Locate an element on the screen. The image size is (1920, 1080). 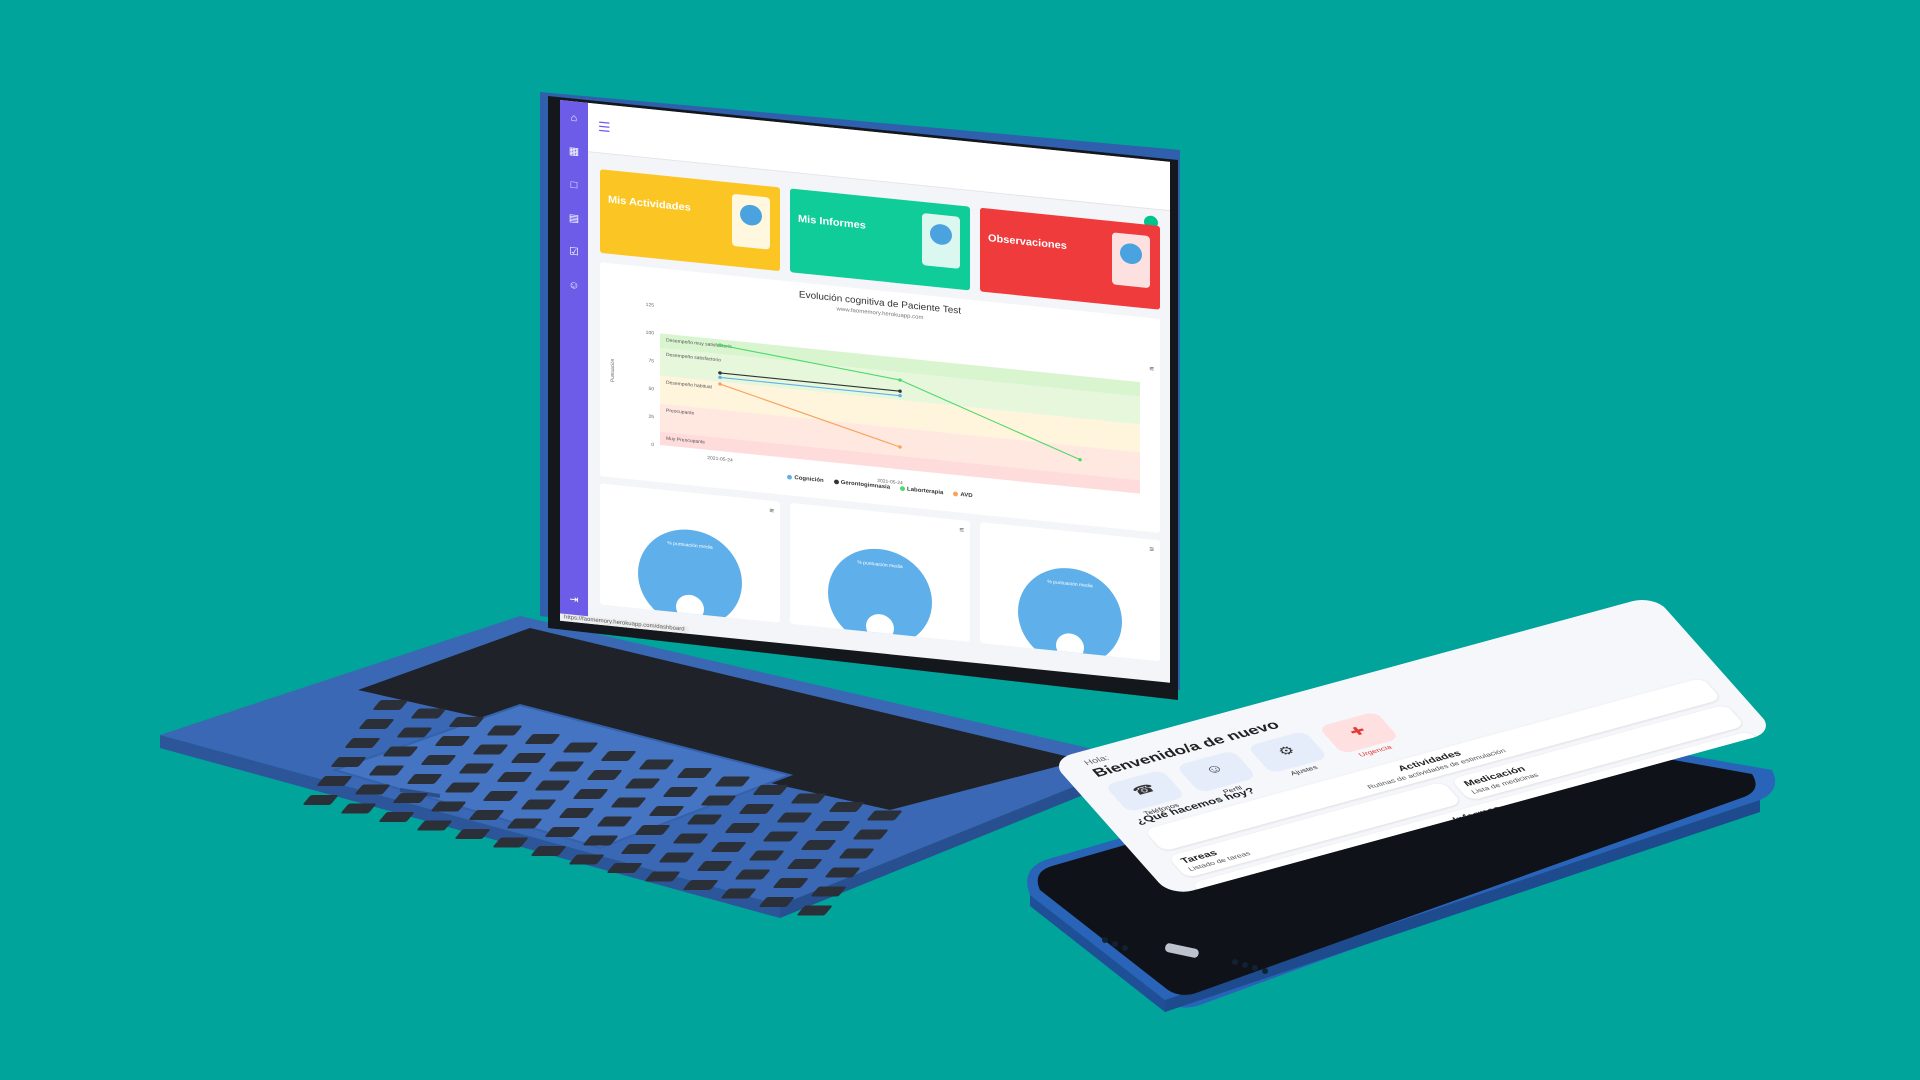
user-icon: ☺ is located at coordinates (1214, 769).